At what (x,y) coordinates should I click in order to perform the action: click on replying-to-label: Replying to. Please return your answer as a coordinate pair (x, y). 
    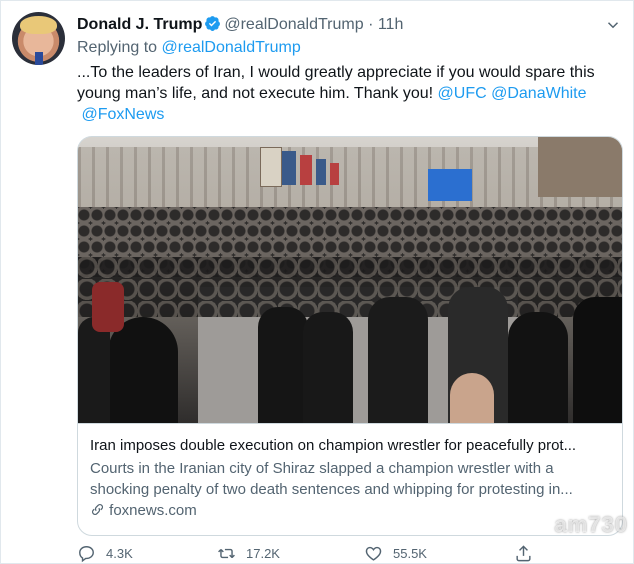
    Looking at the image, I should click on (117, 47).